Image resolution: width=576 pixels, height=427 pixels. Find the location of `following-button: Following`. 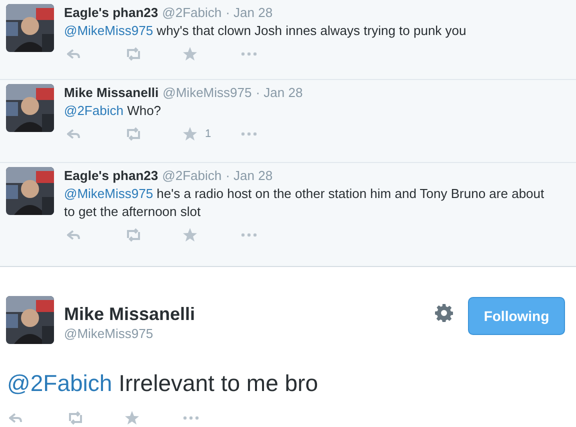

following-button: Following is located at coordinates (516, 316).